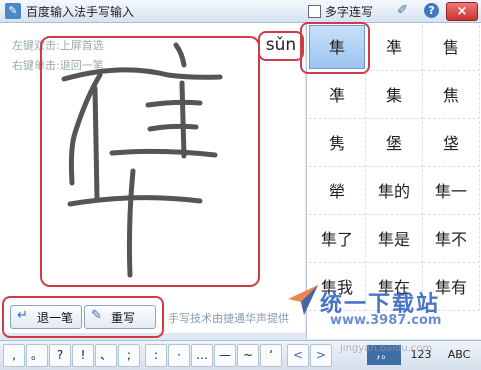  What do you see at coordinates (394, 192) in the screenshot?
I see `candidate-item: 隼的` at bounding box center [394, 192].